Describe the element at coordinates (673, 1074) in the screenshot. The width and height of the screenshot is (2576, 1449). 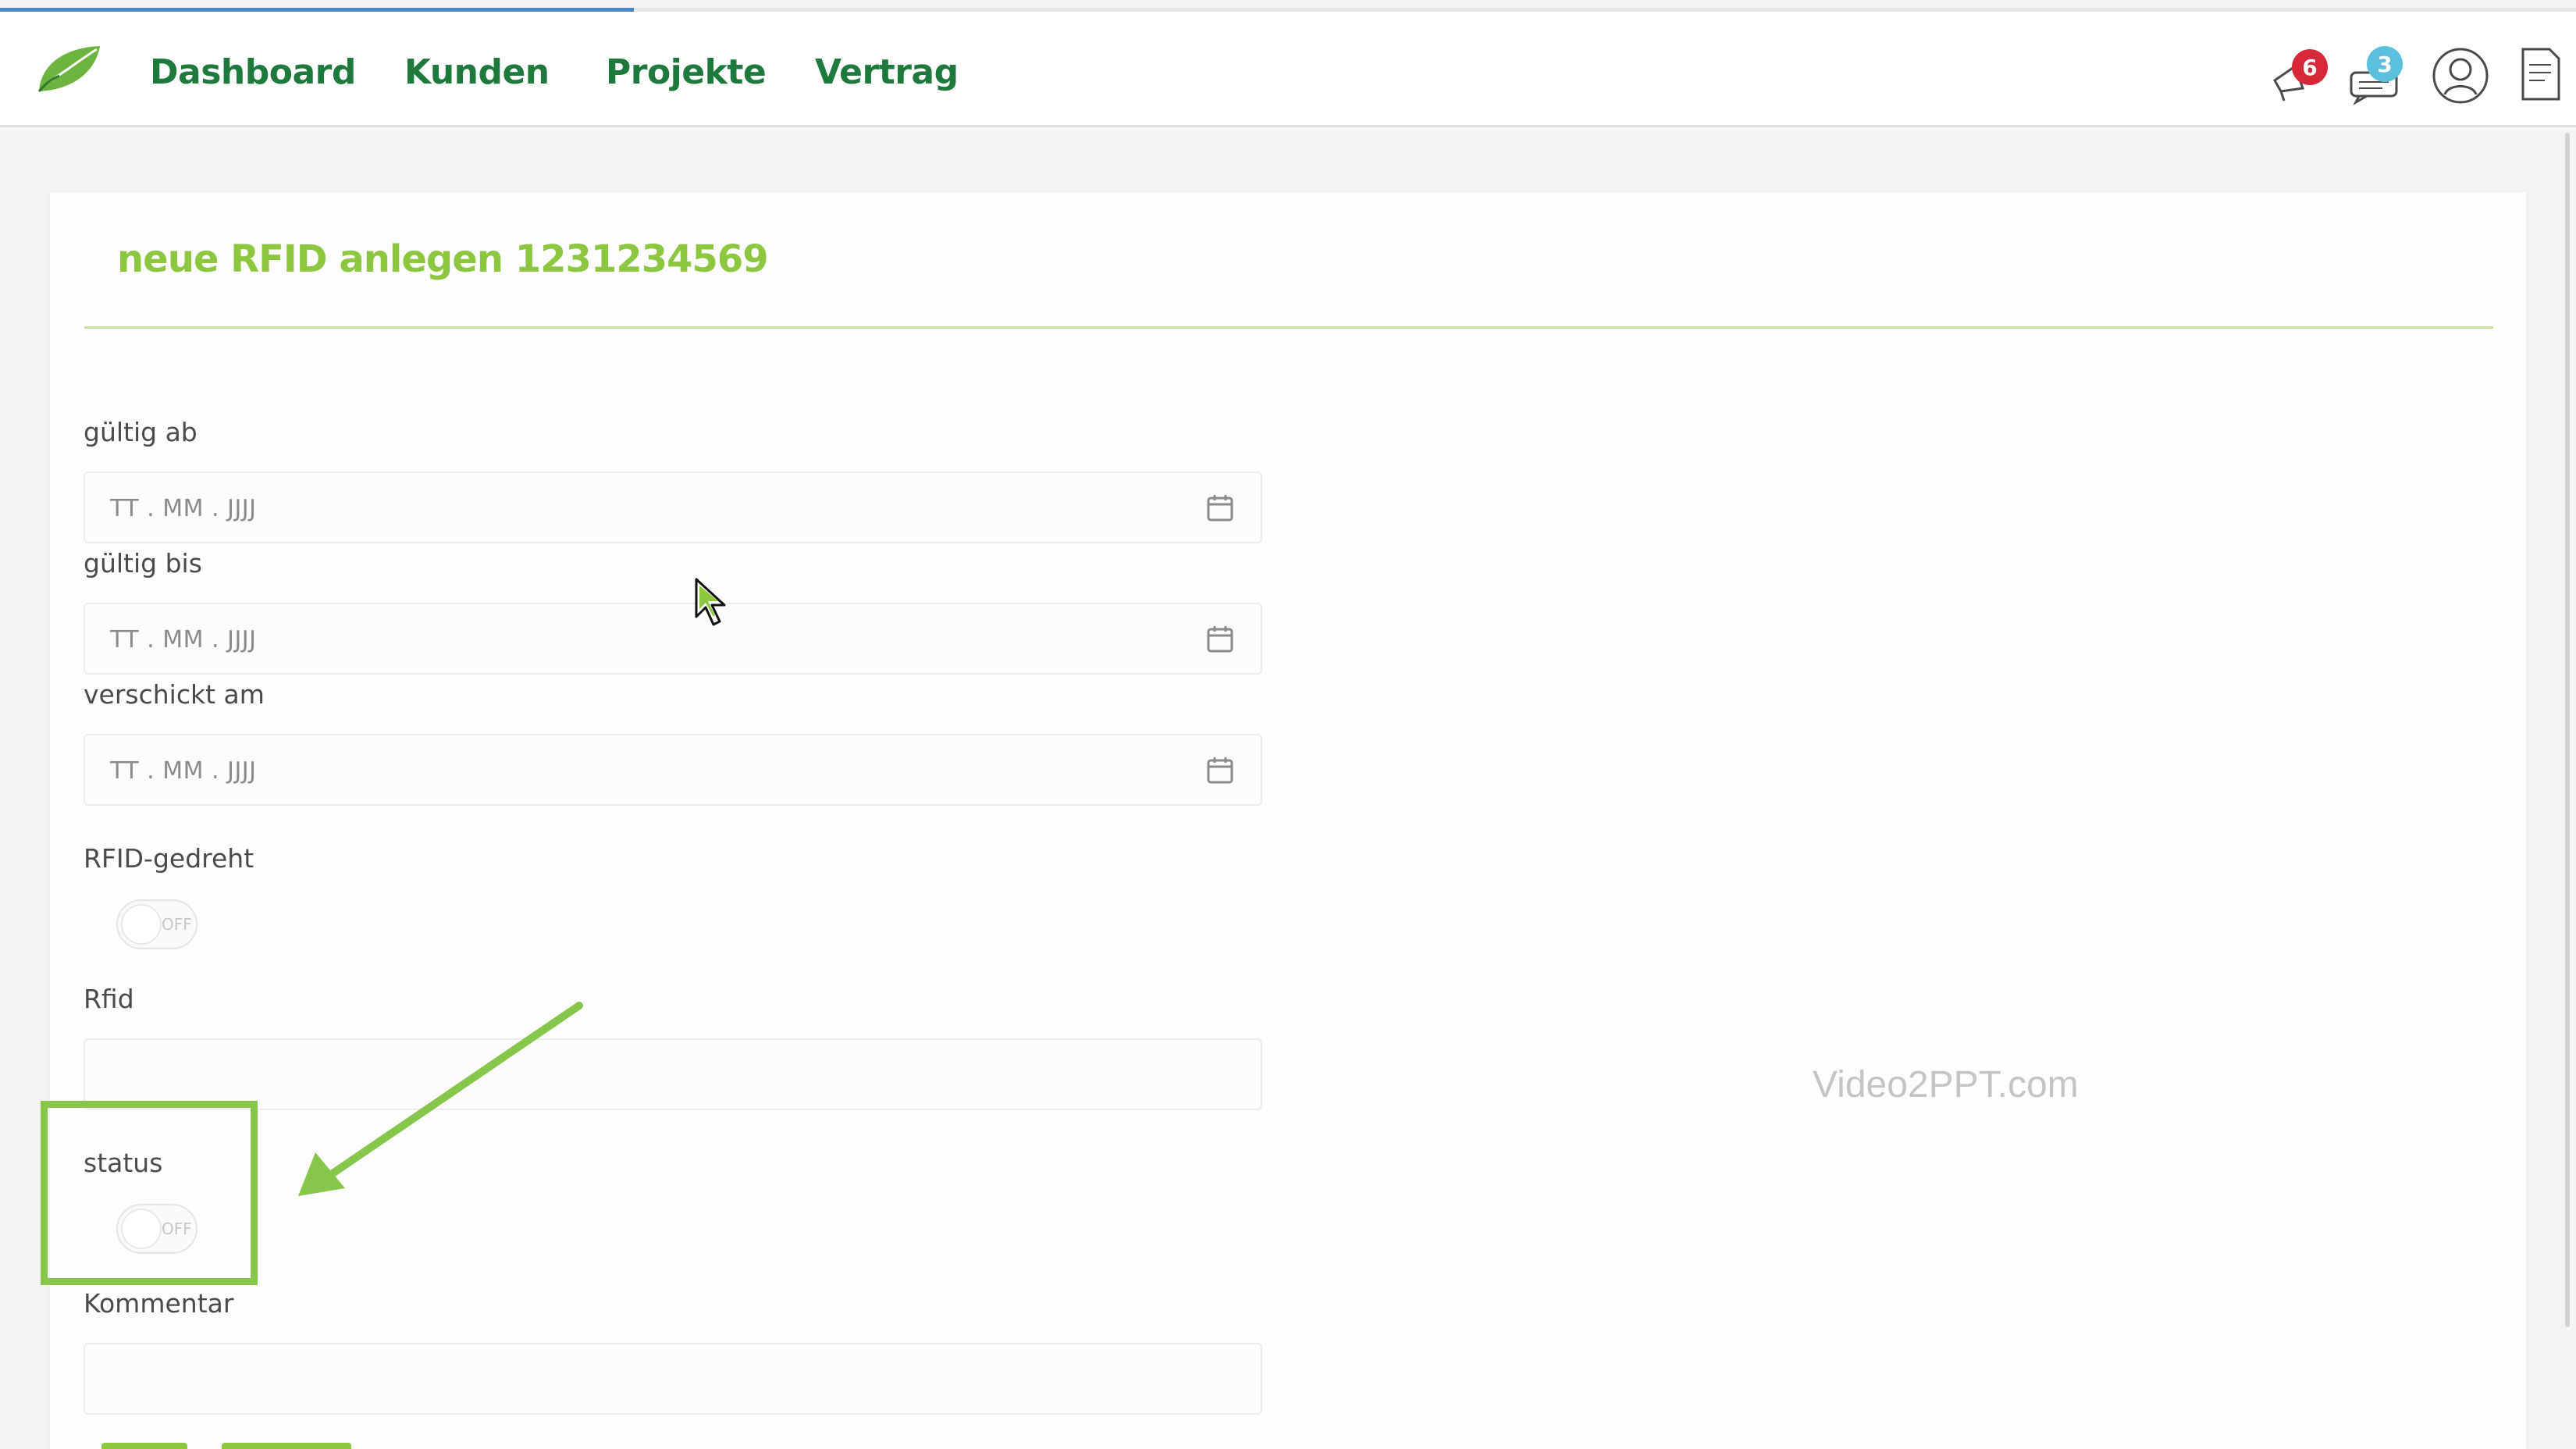
I see `rfid-input` at that location.